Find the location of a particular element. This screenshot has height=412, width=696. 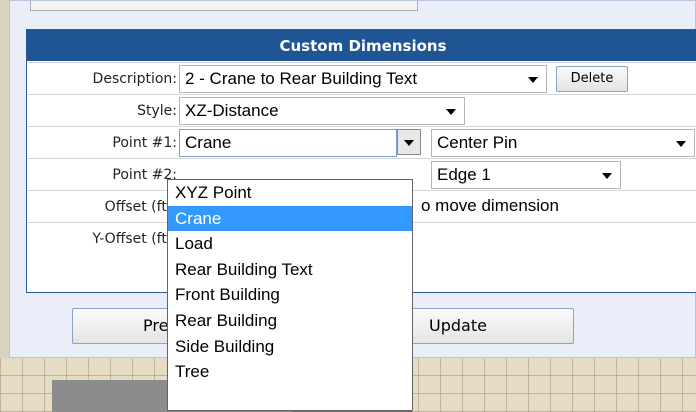

point2-secondary-select: Edge 1 is located at coordinates (526, 175).